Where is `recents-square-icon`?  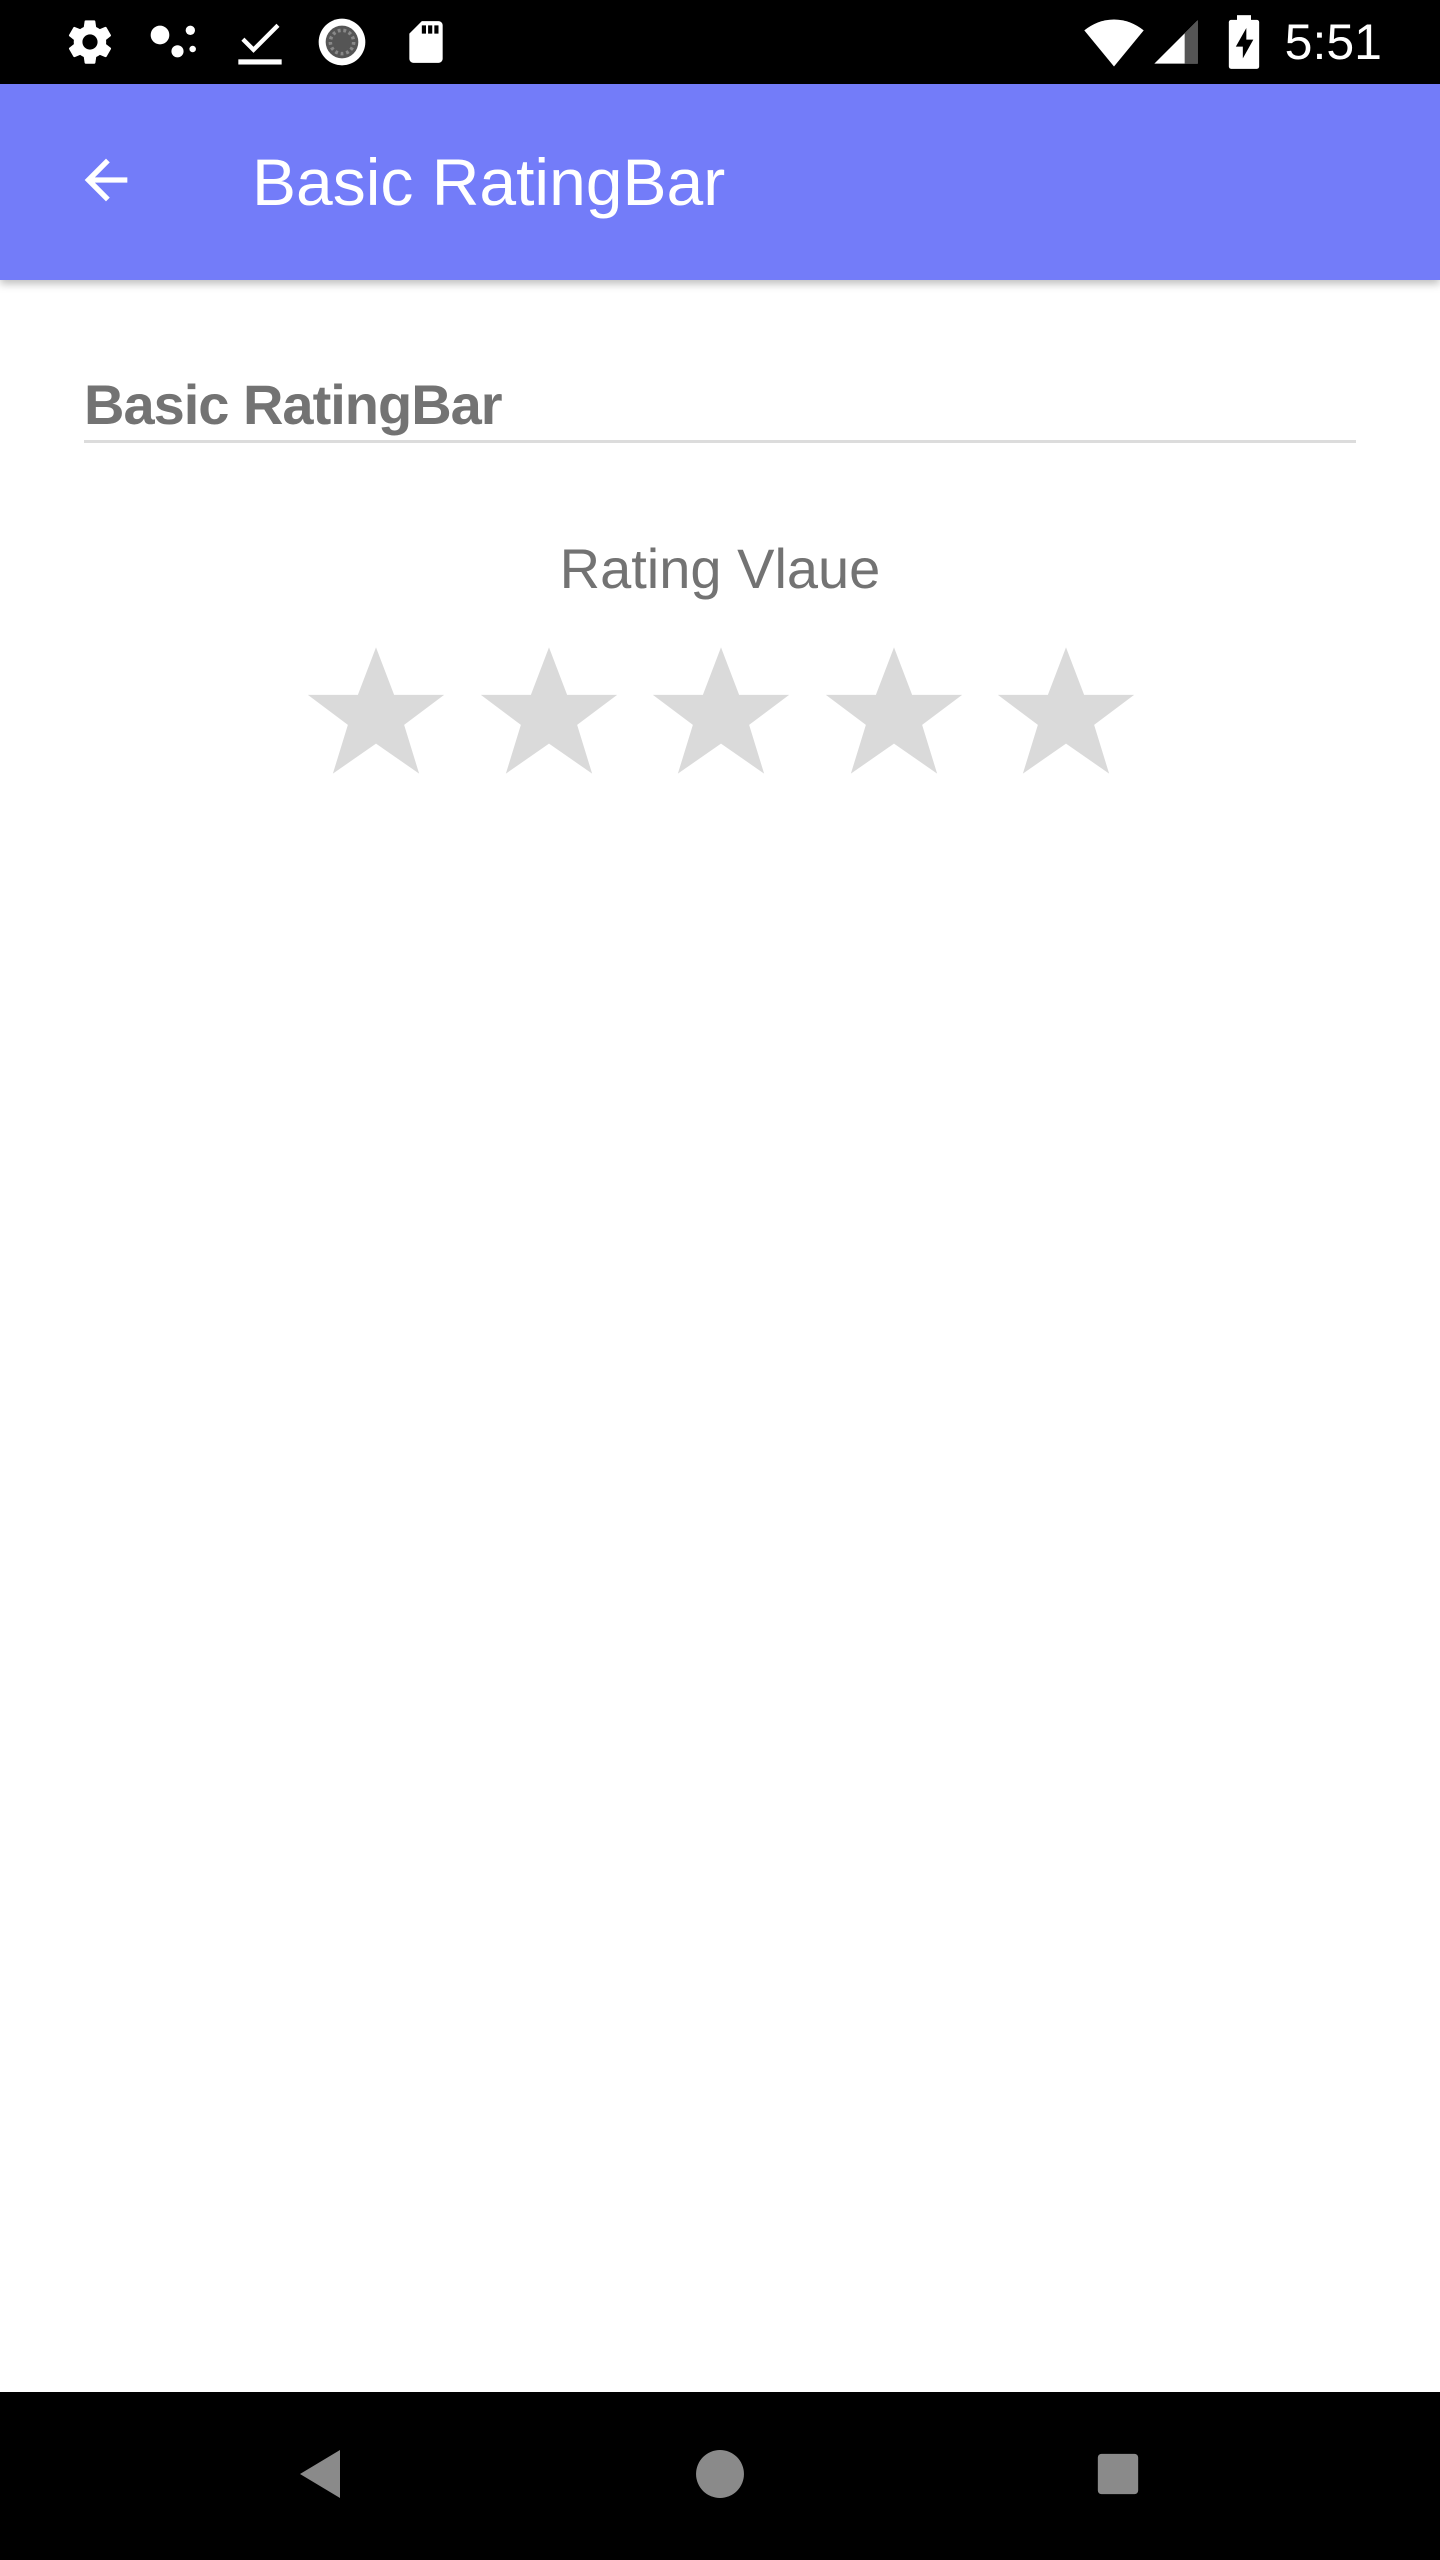
recents-square-icon is located at coordinates (1118, 2476).